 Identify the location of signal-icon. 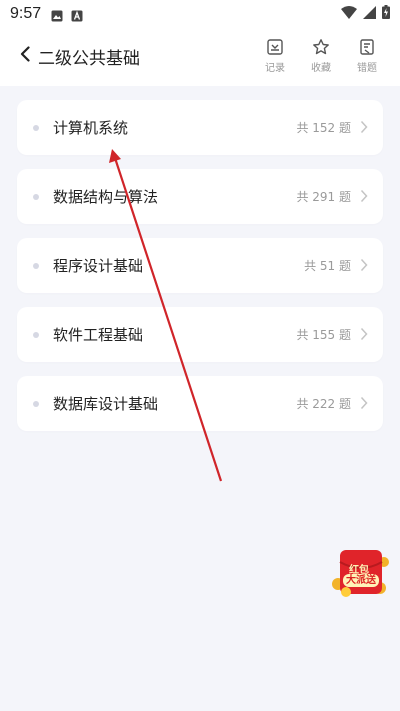
(369, 14).